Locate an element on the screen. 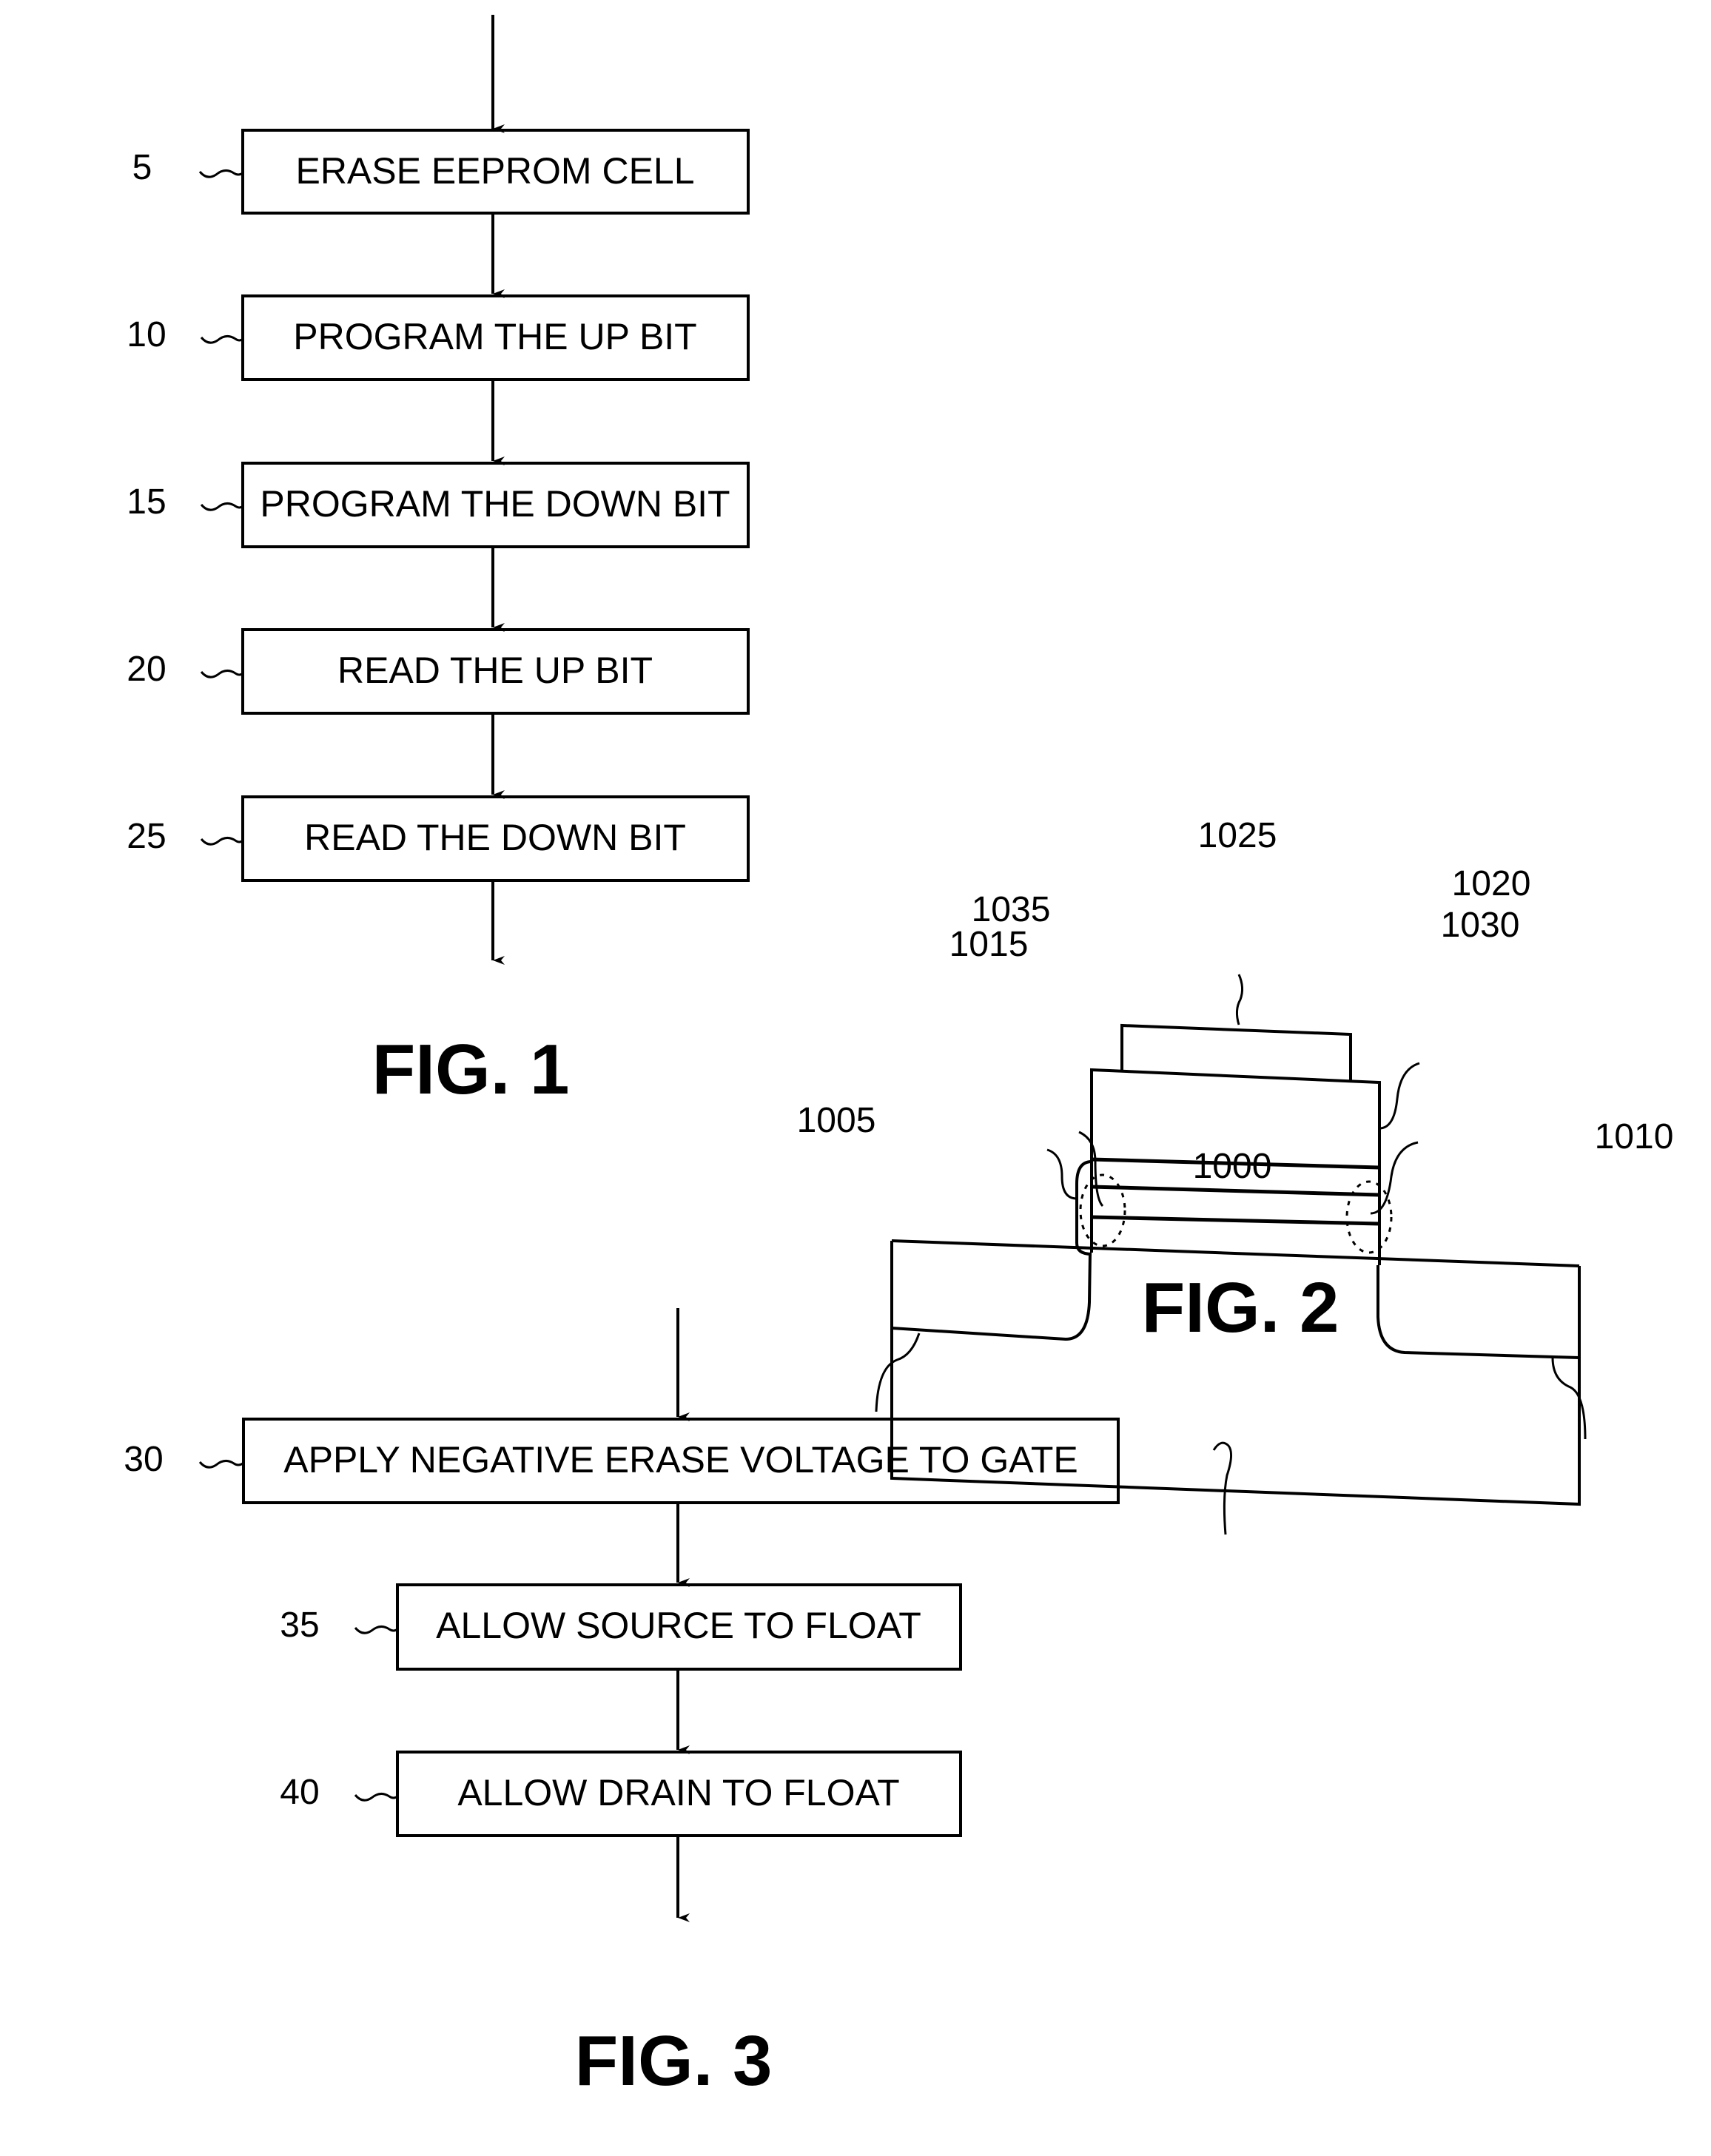  step-ref: 5 is located at coordinates (142, 167).